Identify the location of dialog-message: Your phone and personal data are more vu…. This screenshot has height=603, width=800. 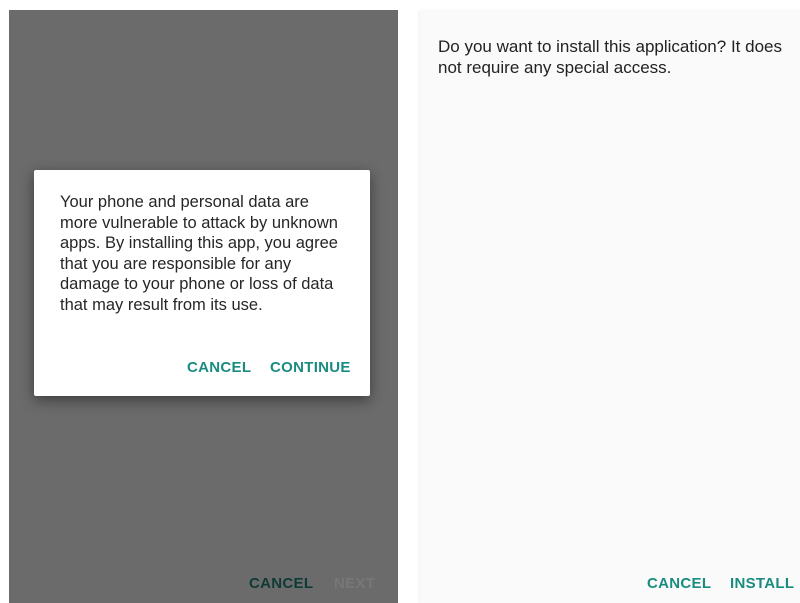
(199, 253).